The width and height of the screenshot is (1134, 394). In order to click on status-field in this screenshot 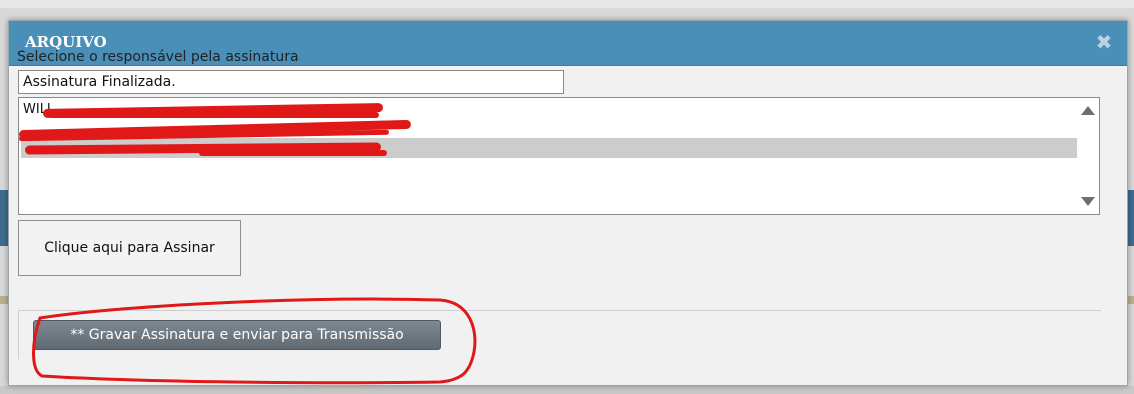, I will do `click(291, 82)`.